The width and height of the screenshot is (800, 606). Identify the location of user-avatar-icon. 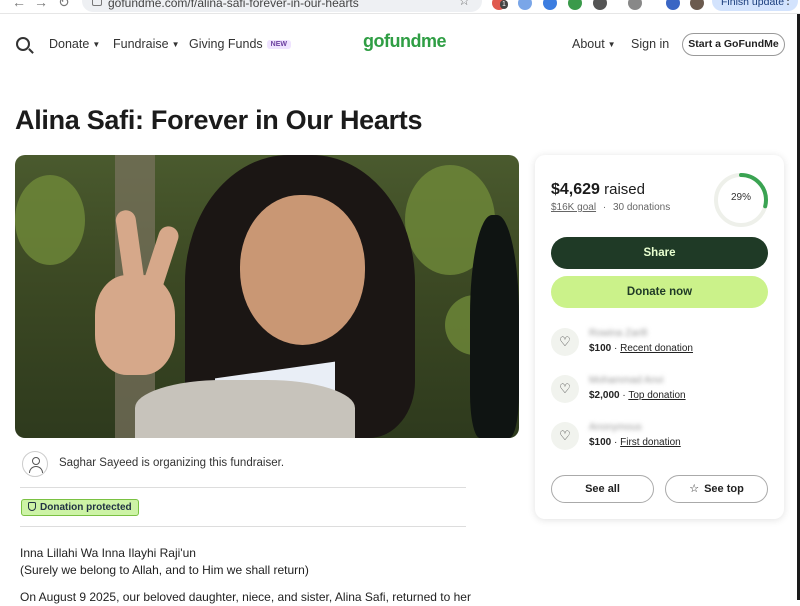
(35, 464).